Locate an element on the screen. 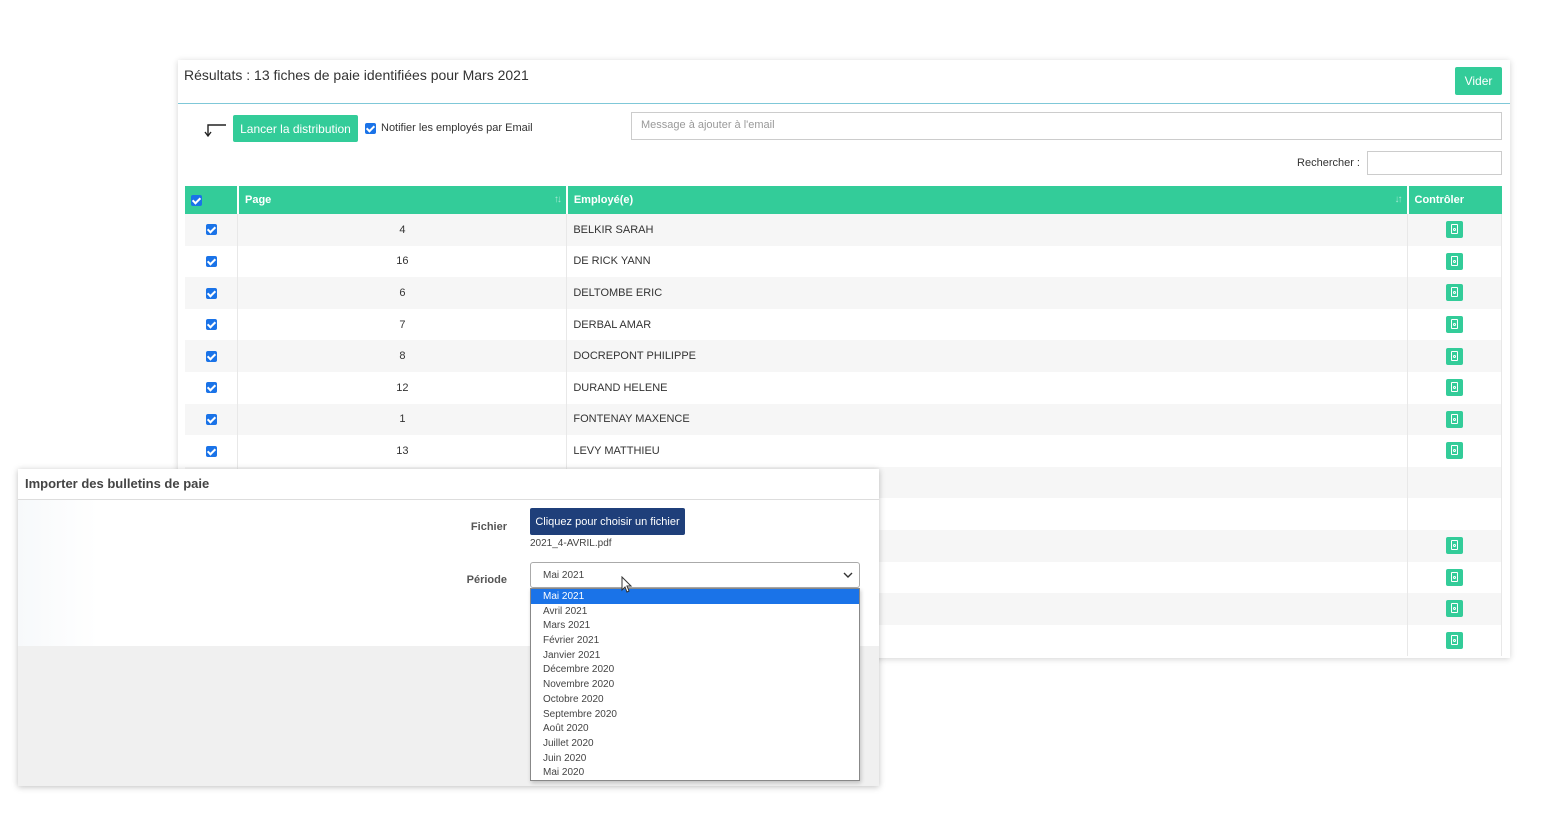  column-control: Contrôler is located at coordinates (1454, 200).